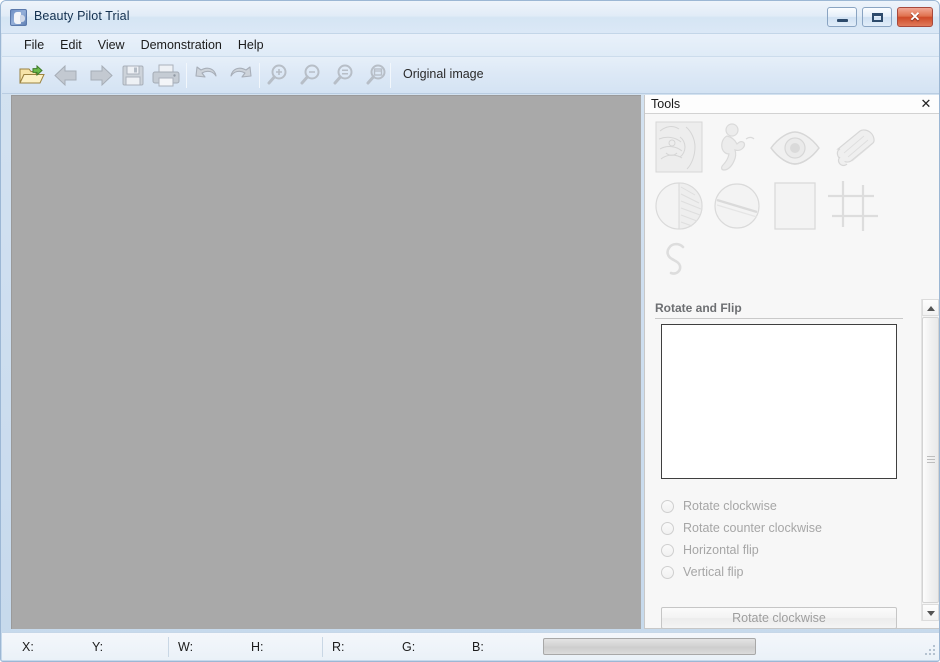 The image size is (940, 662). What do you see at coordinates (18, 17) in the screenshot?
I see `app-icon` at bounding box center [18, 17].